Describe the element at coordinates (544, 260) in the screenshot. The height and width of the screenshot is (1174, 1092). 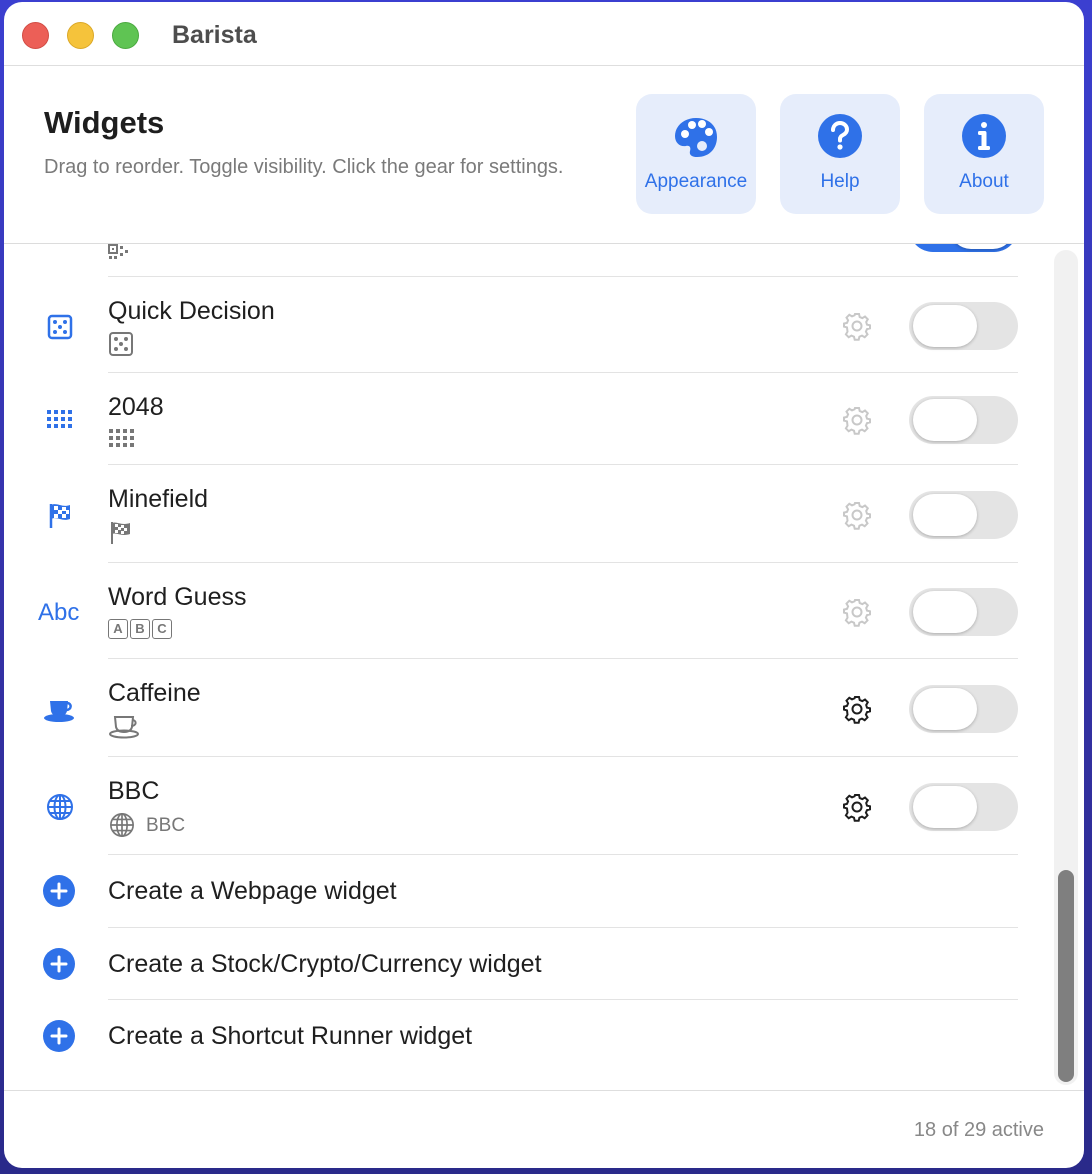
I see `widget-row` at that location.